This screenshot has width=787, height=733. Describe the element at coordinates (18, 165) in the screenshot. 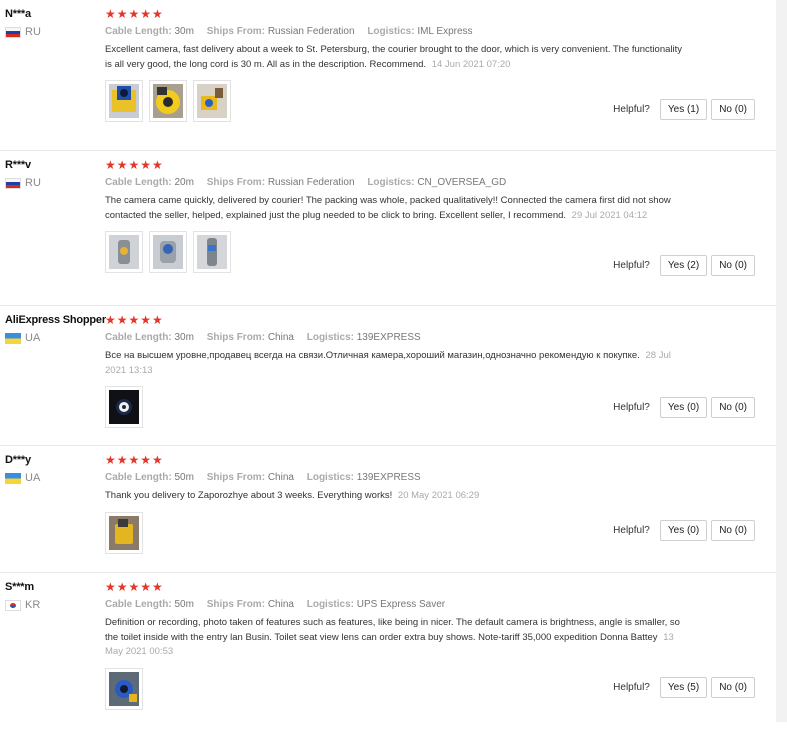

I see `reviewer-name: R***v` at that location.